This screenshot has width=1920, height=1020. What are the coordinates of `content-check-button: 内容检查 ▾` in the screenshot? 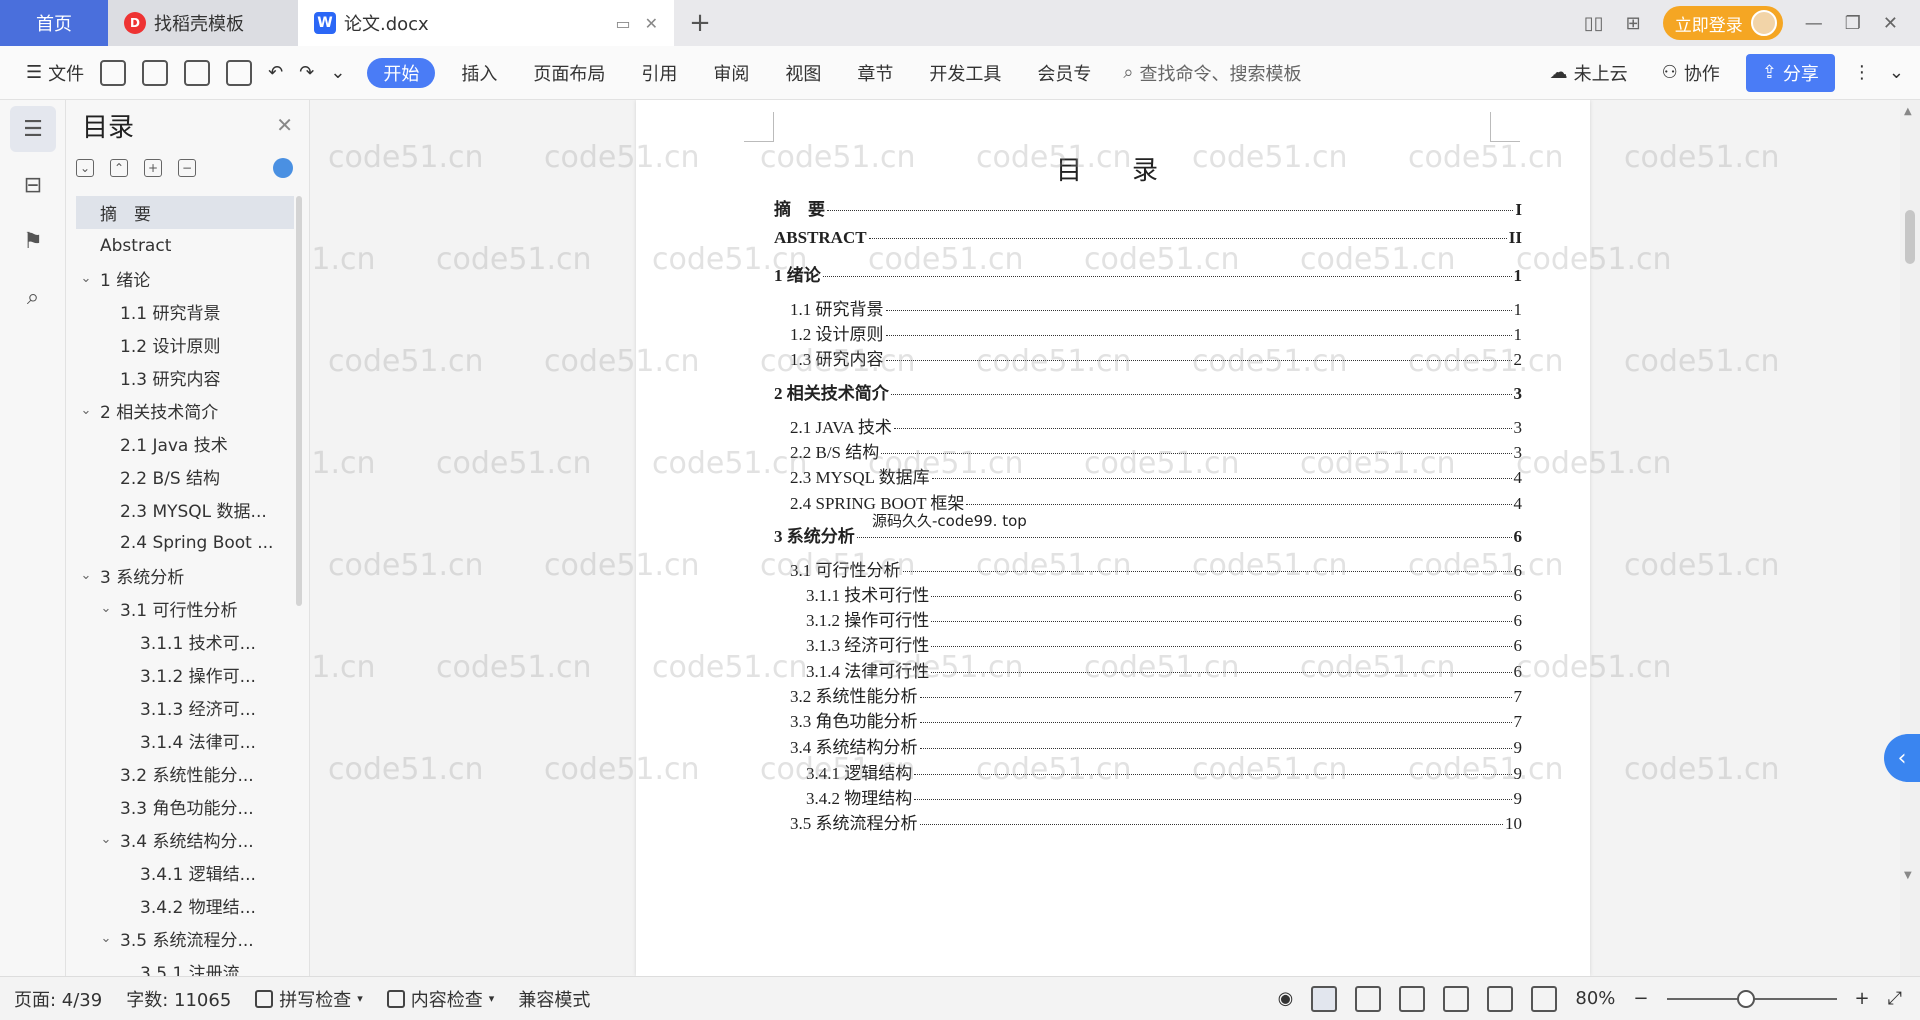 It's located at (452, 999).